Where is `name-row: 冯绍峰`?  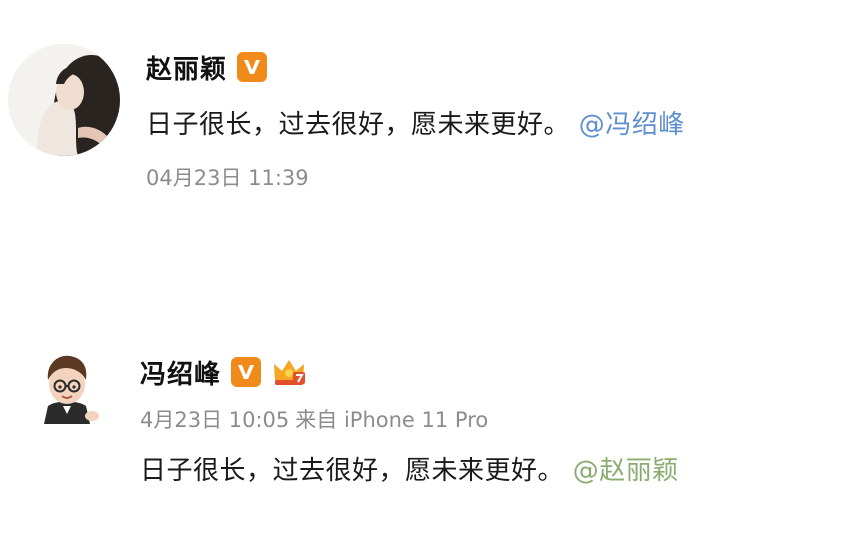
name-row: 冯绍峰 is located at coordinates (223, 372).